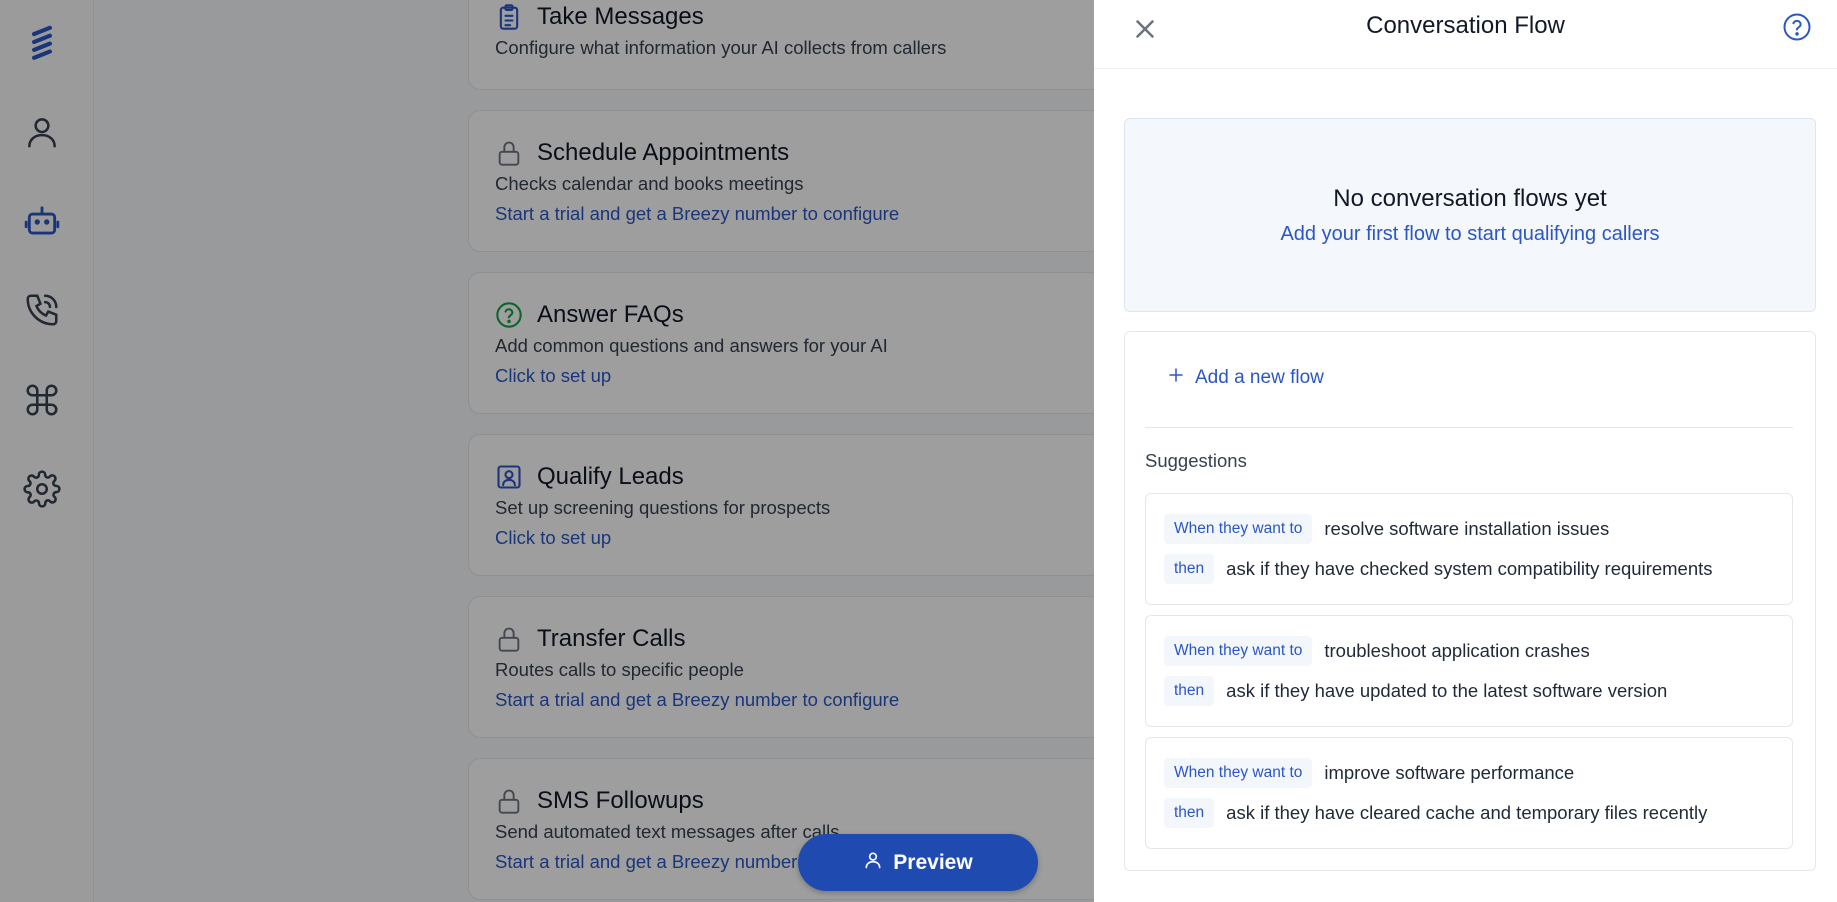 This screenshot has width=1837, height=902. I want to click on suggestions-label: Suggestions, so click(1196, 460).